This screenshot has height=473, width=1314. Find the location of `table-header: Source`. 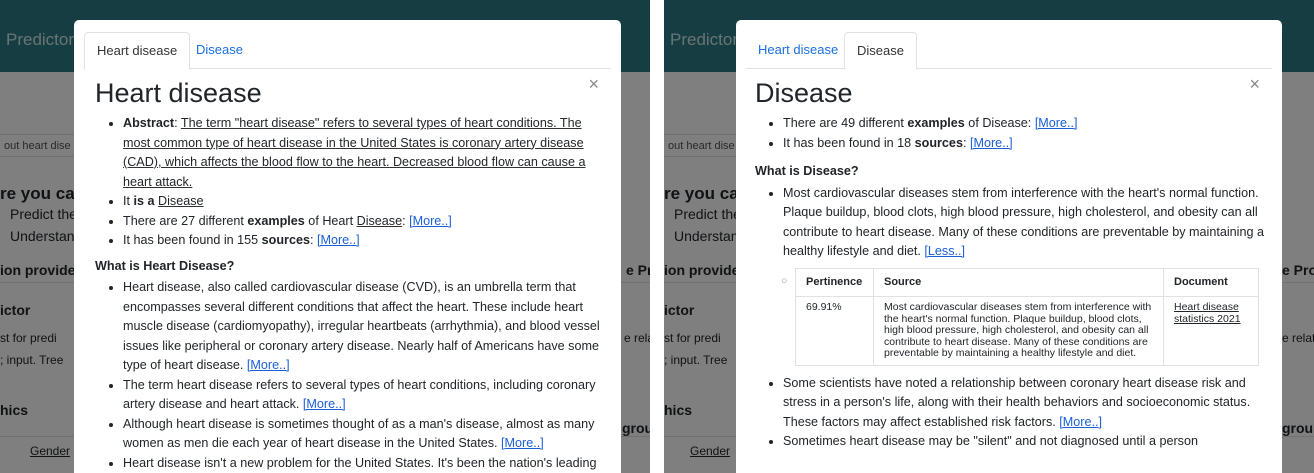

table-header: Source is located at coordinates (1018, 282).